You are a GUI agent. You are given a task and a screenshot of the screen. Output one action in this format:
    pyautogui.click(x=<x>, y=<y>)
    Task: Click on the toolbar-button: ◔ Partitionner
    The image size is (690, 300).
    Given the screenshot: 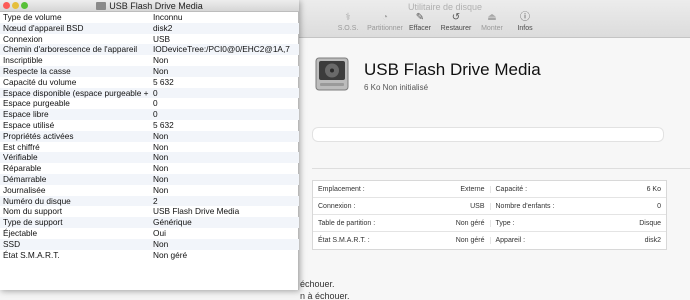 What is the action you would take?
    pyautogui.click(x=385, y=22)
    